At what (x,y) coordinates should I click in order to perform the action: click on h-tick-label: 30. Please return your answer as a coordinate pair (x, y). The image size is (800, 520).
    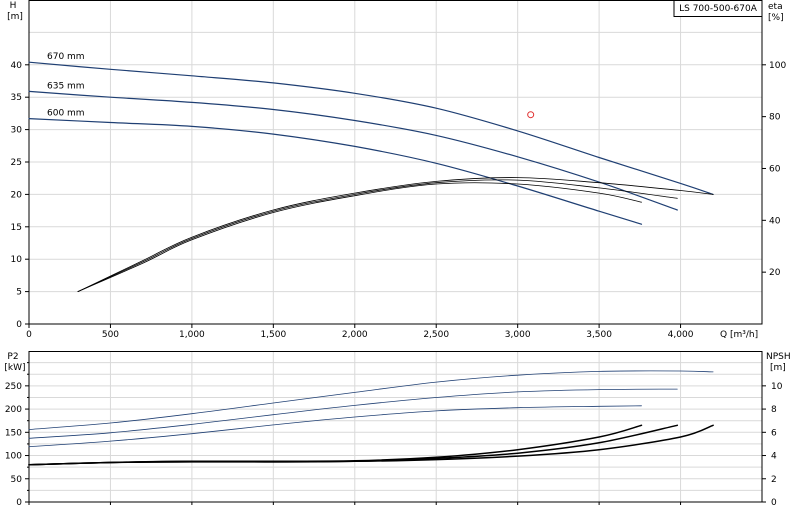
    Looking at the image, I should click on (17, 131).